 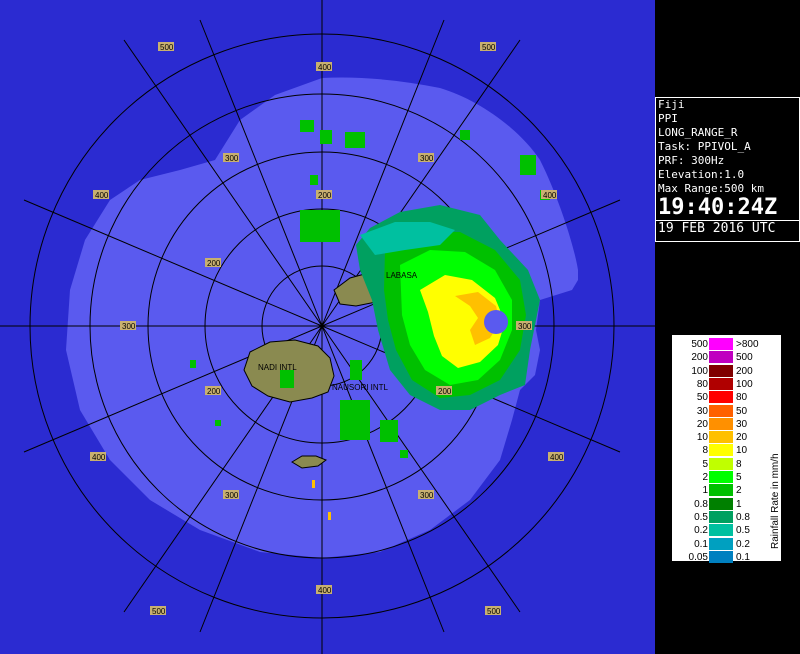 I want to click on product-type: PPI, so click(x=668, y=118).